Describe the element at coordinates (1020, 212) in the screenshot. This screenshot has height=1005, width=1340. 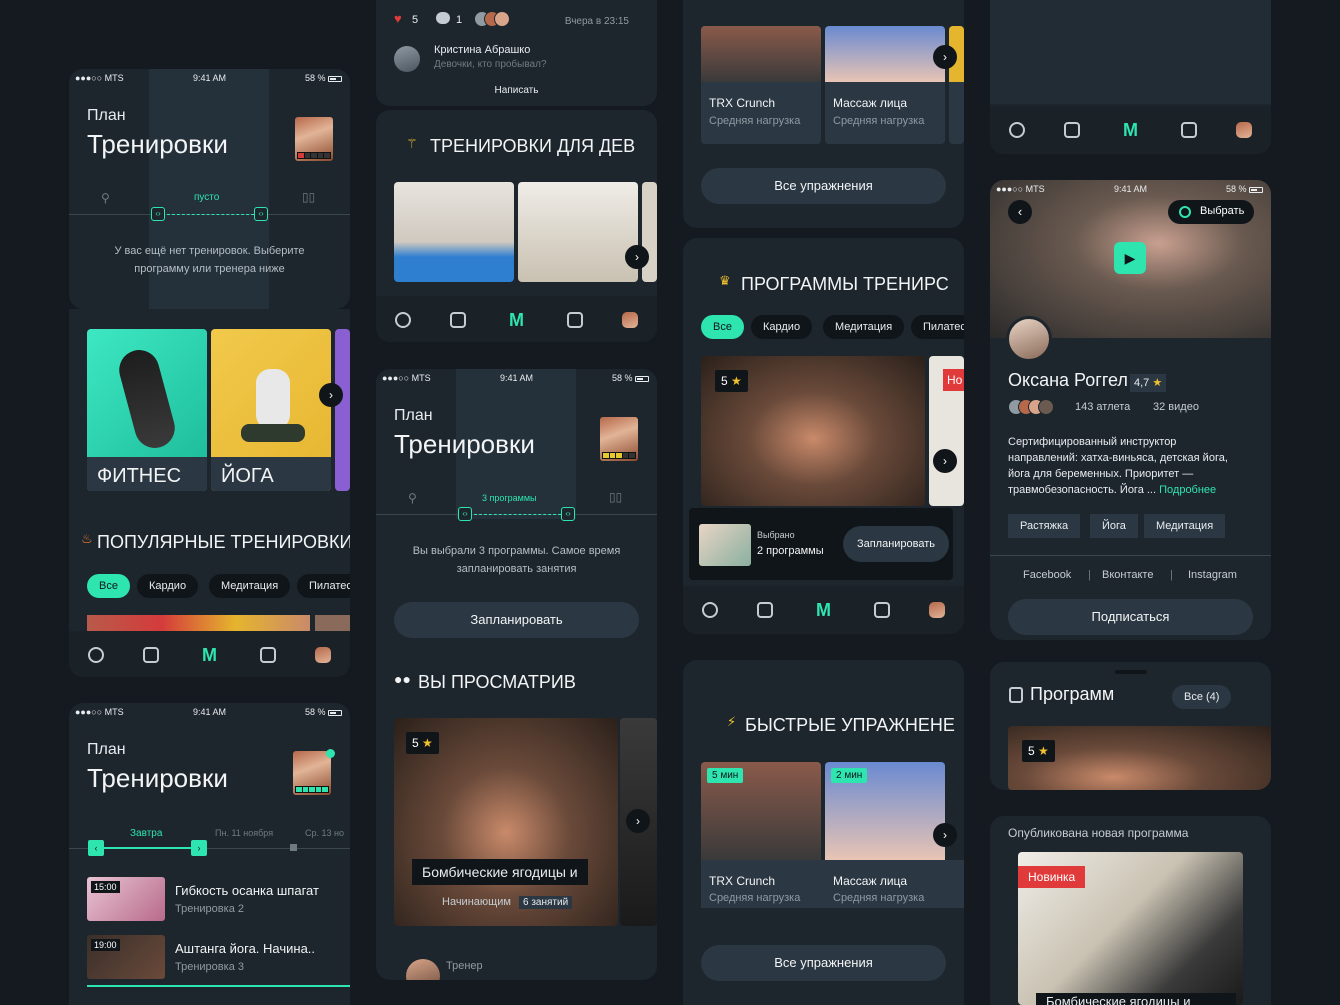
I see `back-button: ‹` at that location.